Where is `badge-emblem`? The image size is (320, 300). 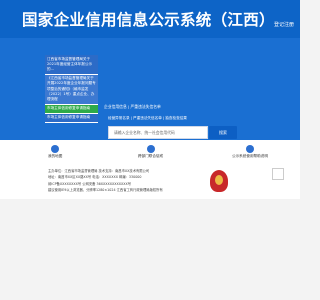 badge-emblem is located at coordinates (219, 180).